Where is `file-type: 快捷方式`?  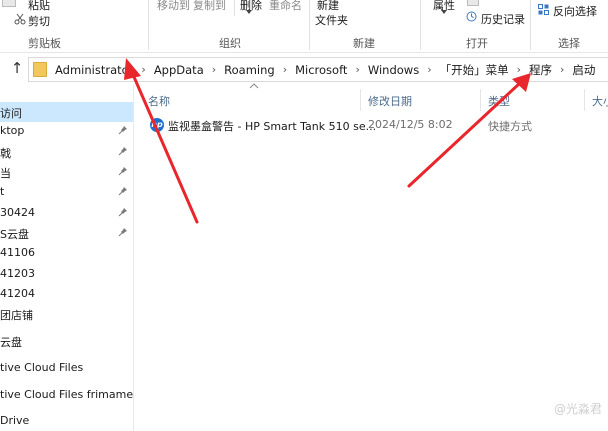 file-type: 快捷方式 is located at coordinates (510, 126).